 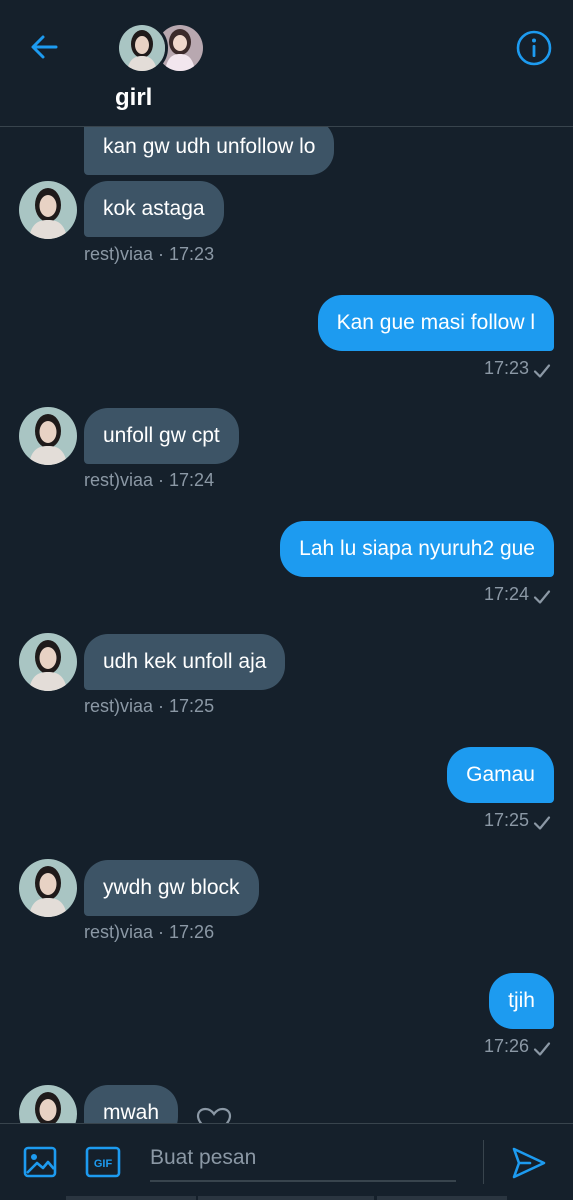 I want to click on message-bubble-outgoing: Lah lu siapa nyuruh2 gue, so click(x=417, y=549).